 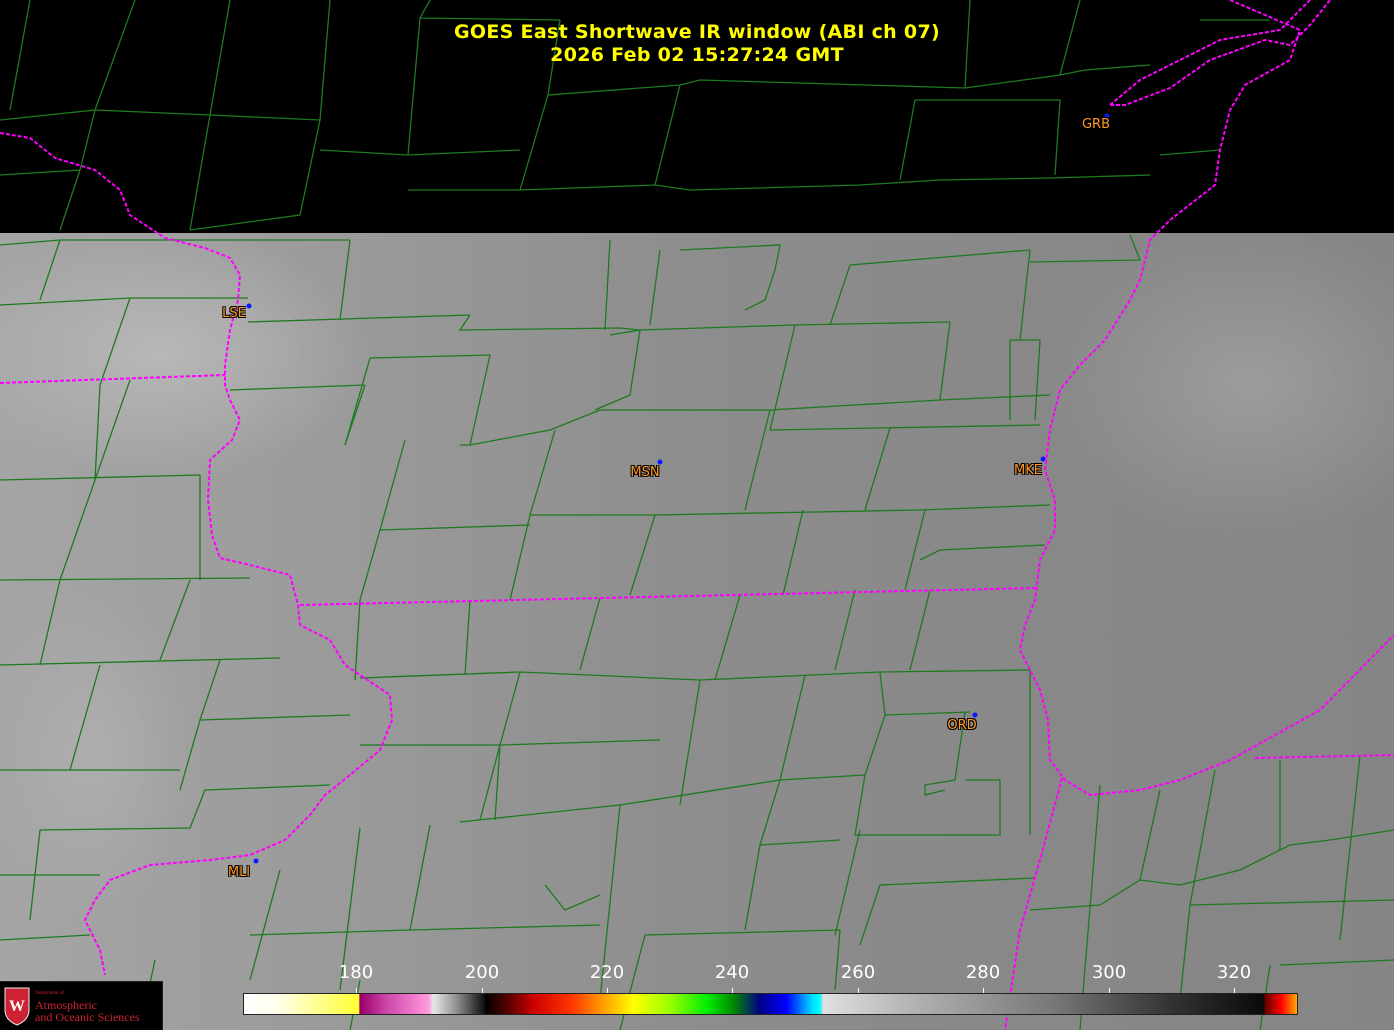 I want to click on station-marker-msn, so click(x=660, y=462).